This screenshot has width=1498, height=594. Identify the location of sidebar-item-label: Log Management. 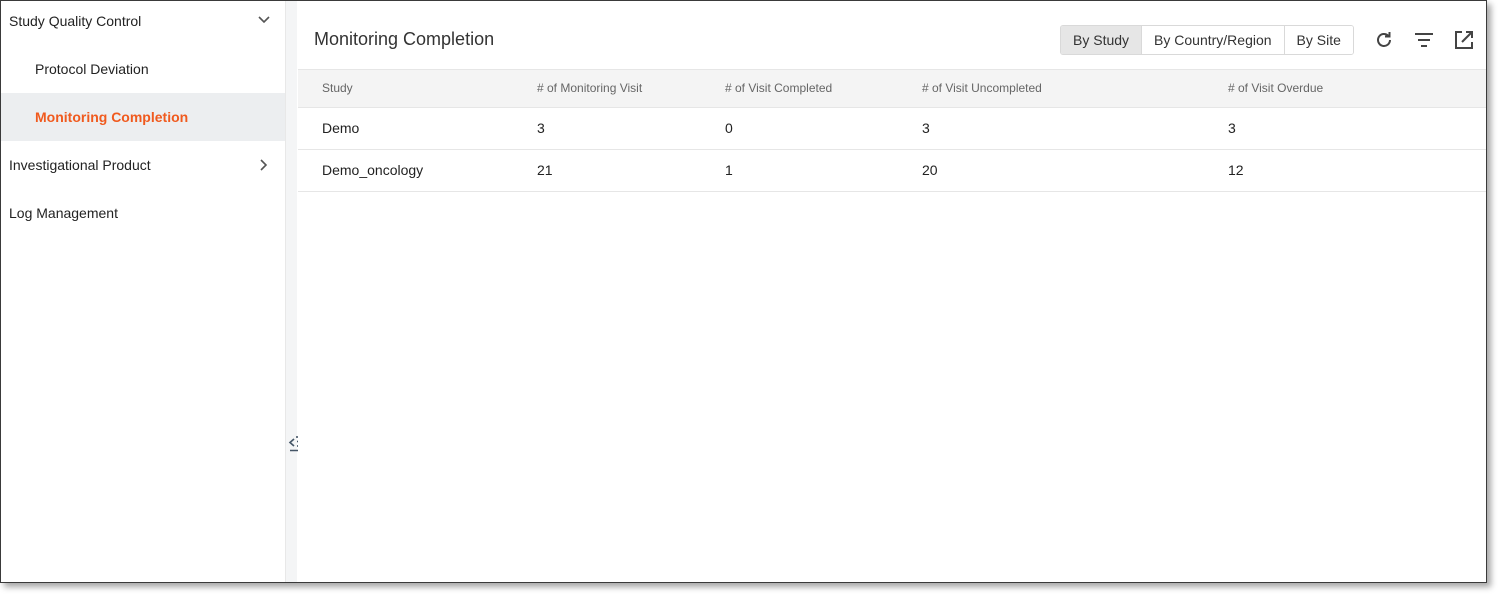
(63, 213).